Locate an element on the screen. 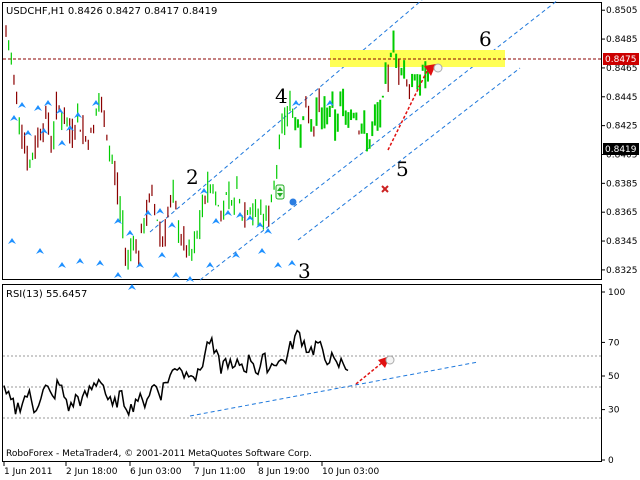  wave-label-3: 3 is located at coordinates (304, 271).